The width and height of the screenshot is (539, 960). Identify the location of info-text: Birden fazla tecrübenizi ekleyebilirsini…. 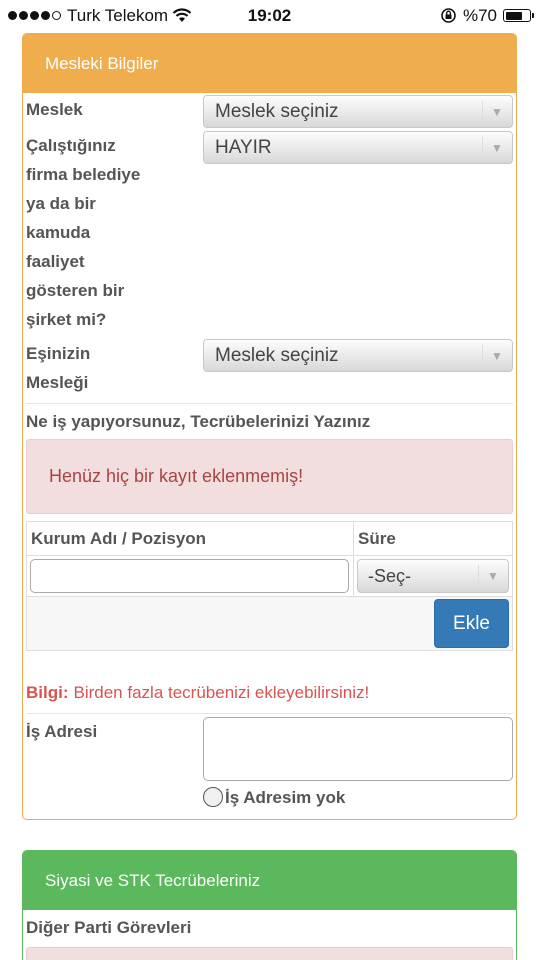
(221, 692).